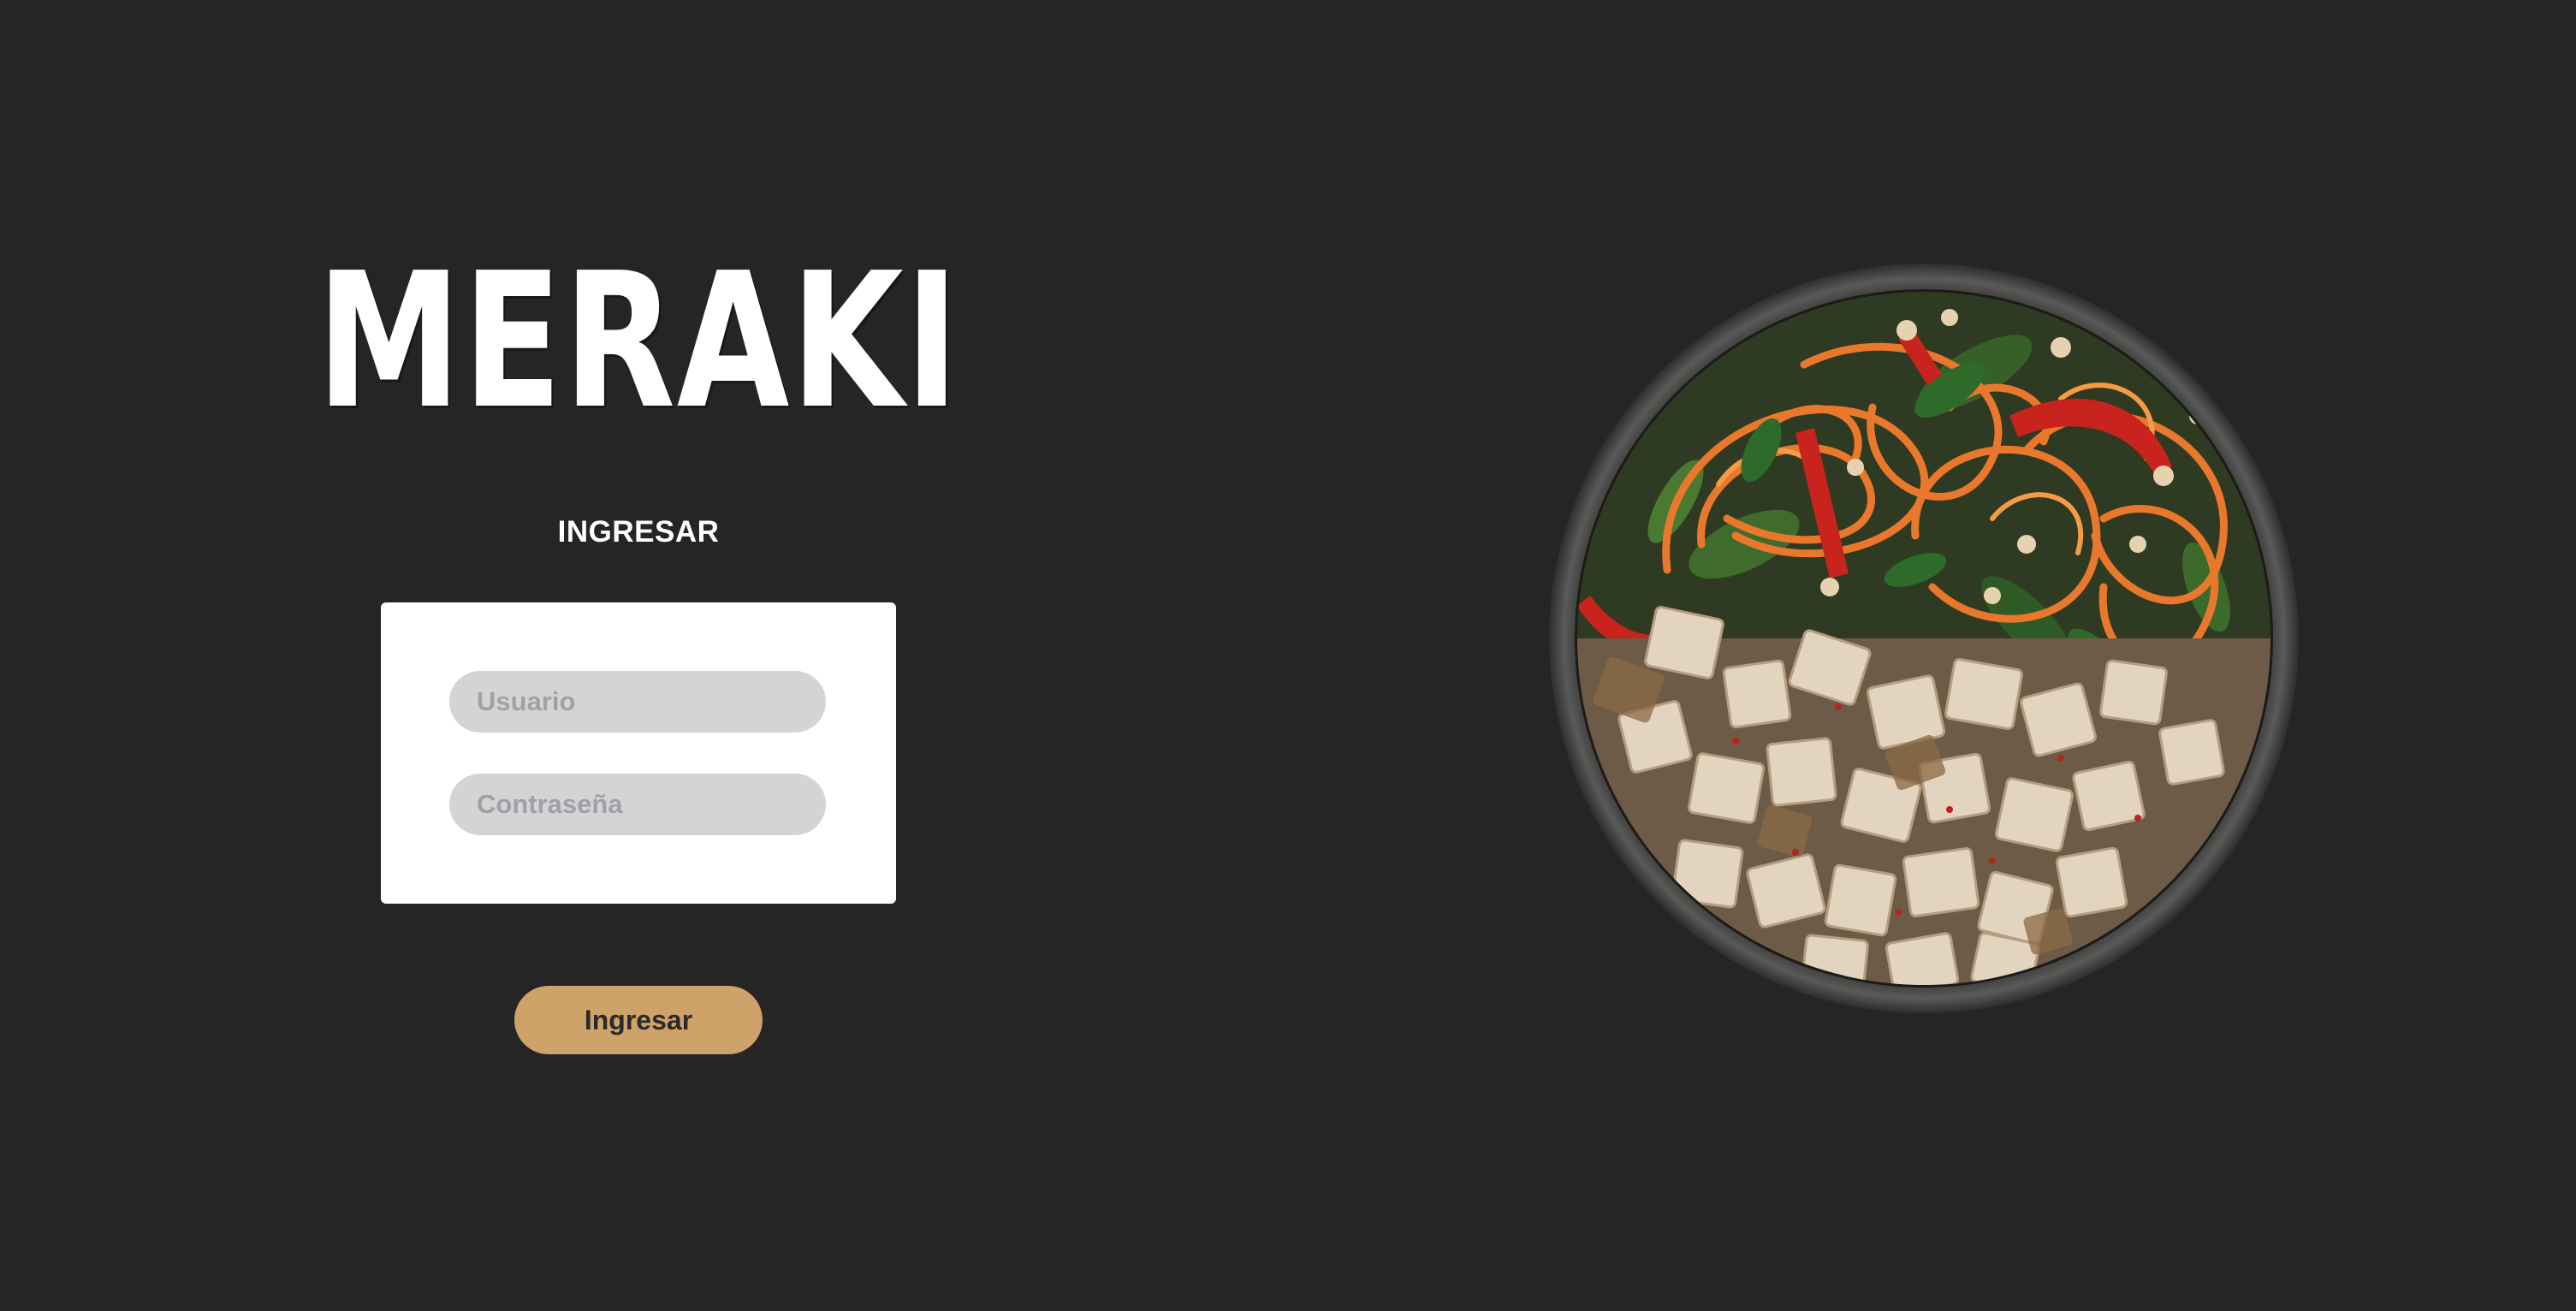  Describe the element at coordinates (637, 702) in the screenshot. I see `username-field` at that location.